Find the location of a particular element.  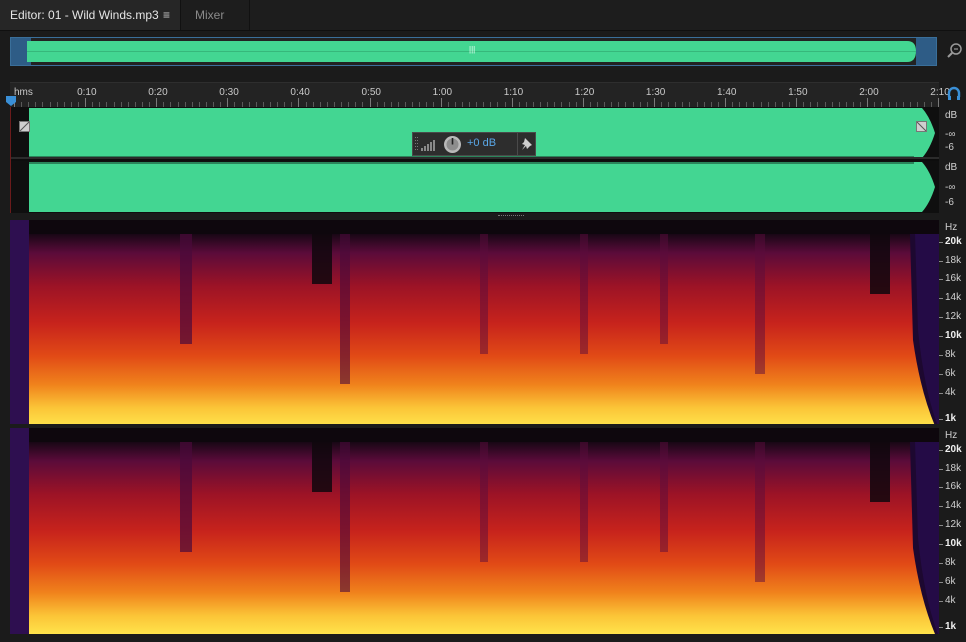

tab-mixer: Mixer is located at coordinates (217, 15).